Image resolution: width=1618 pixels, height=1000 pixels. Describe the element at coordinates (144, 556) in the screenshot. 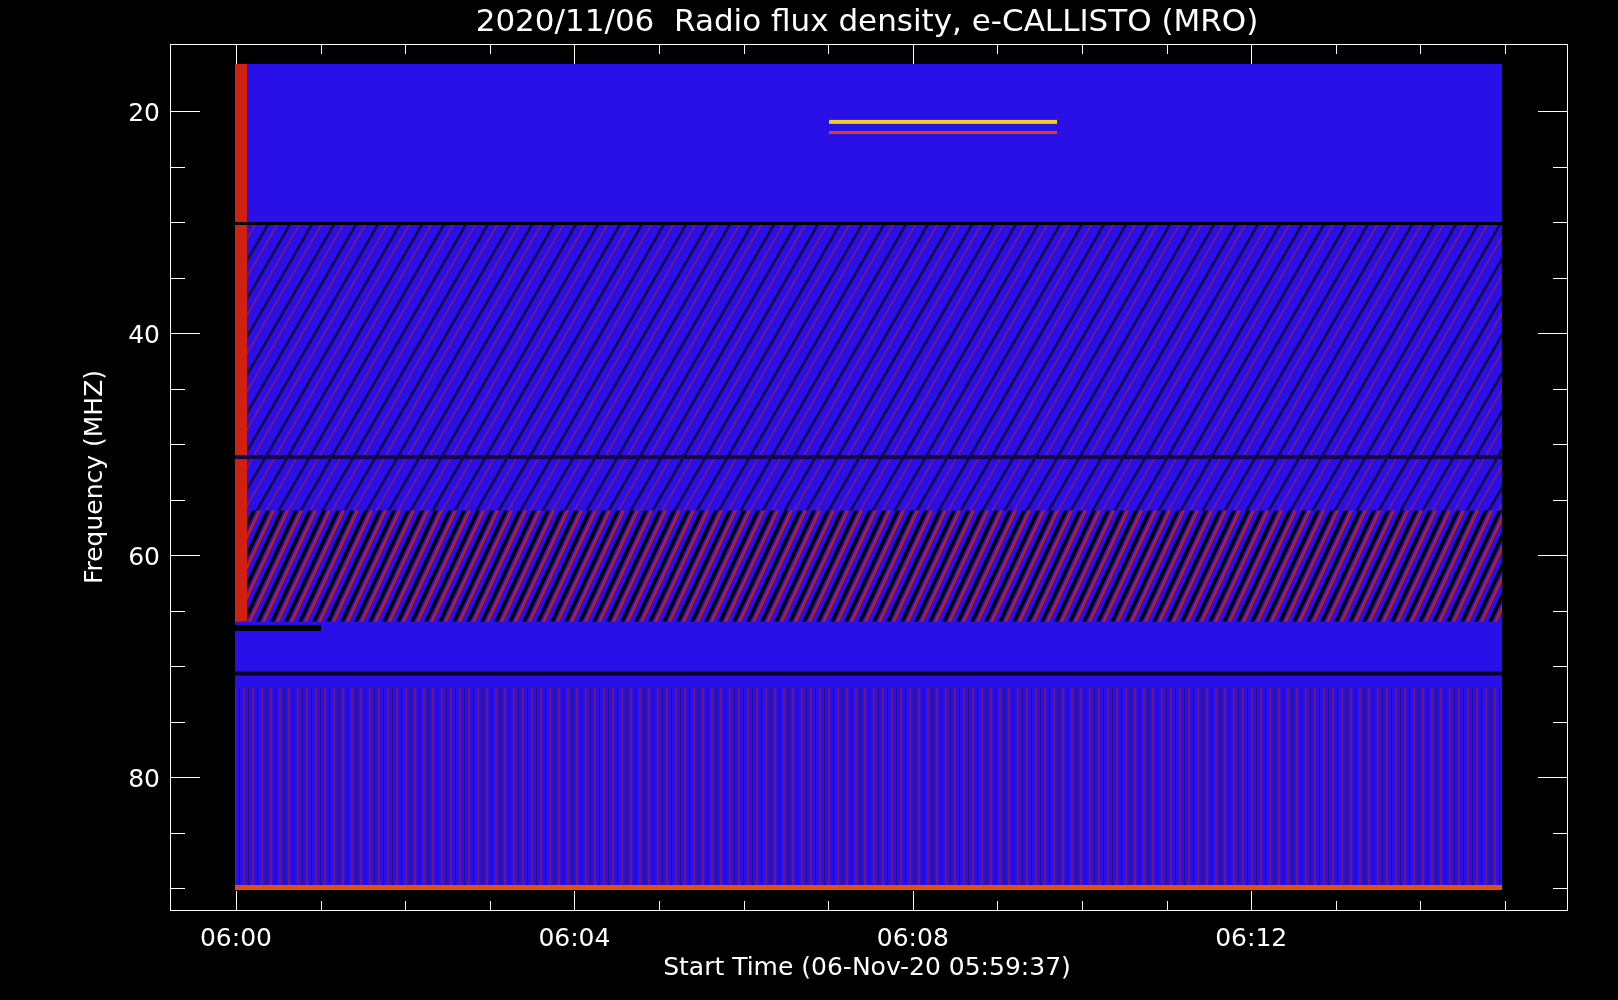

I see `axis-tick-label: 60` at that location.